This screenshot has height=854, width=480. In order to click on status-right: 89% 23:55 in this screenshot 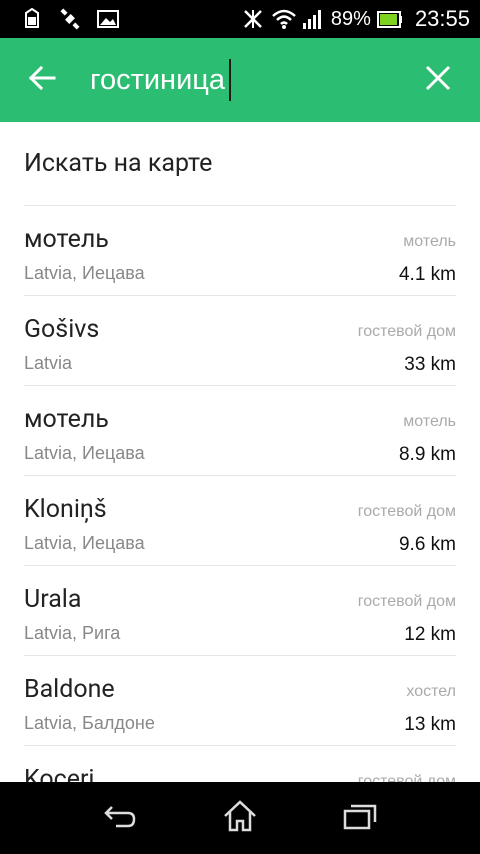, I will do `click(355, 19)`.